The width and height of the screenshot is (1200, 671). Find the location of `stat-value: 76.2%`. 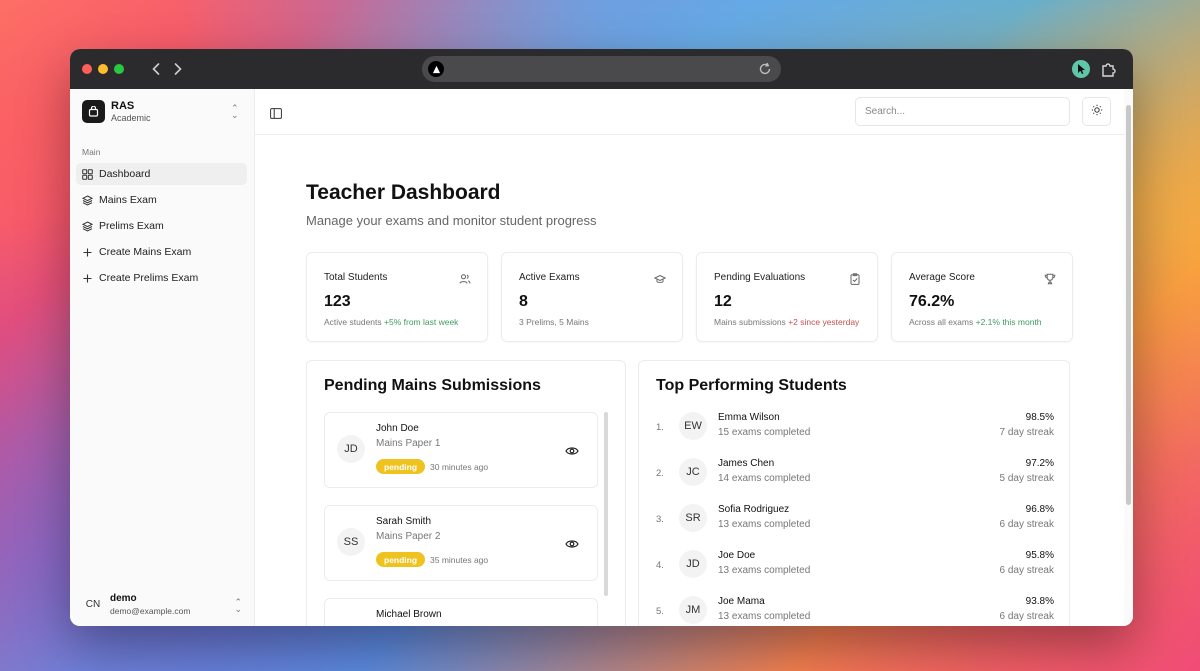

stat-value: 76.2% is located at coordinates (932, 301).